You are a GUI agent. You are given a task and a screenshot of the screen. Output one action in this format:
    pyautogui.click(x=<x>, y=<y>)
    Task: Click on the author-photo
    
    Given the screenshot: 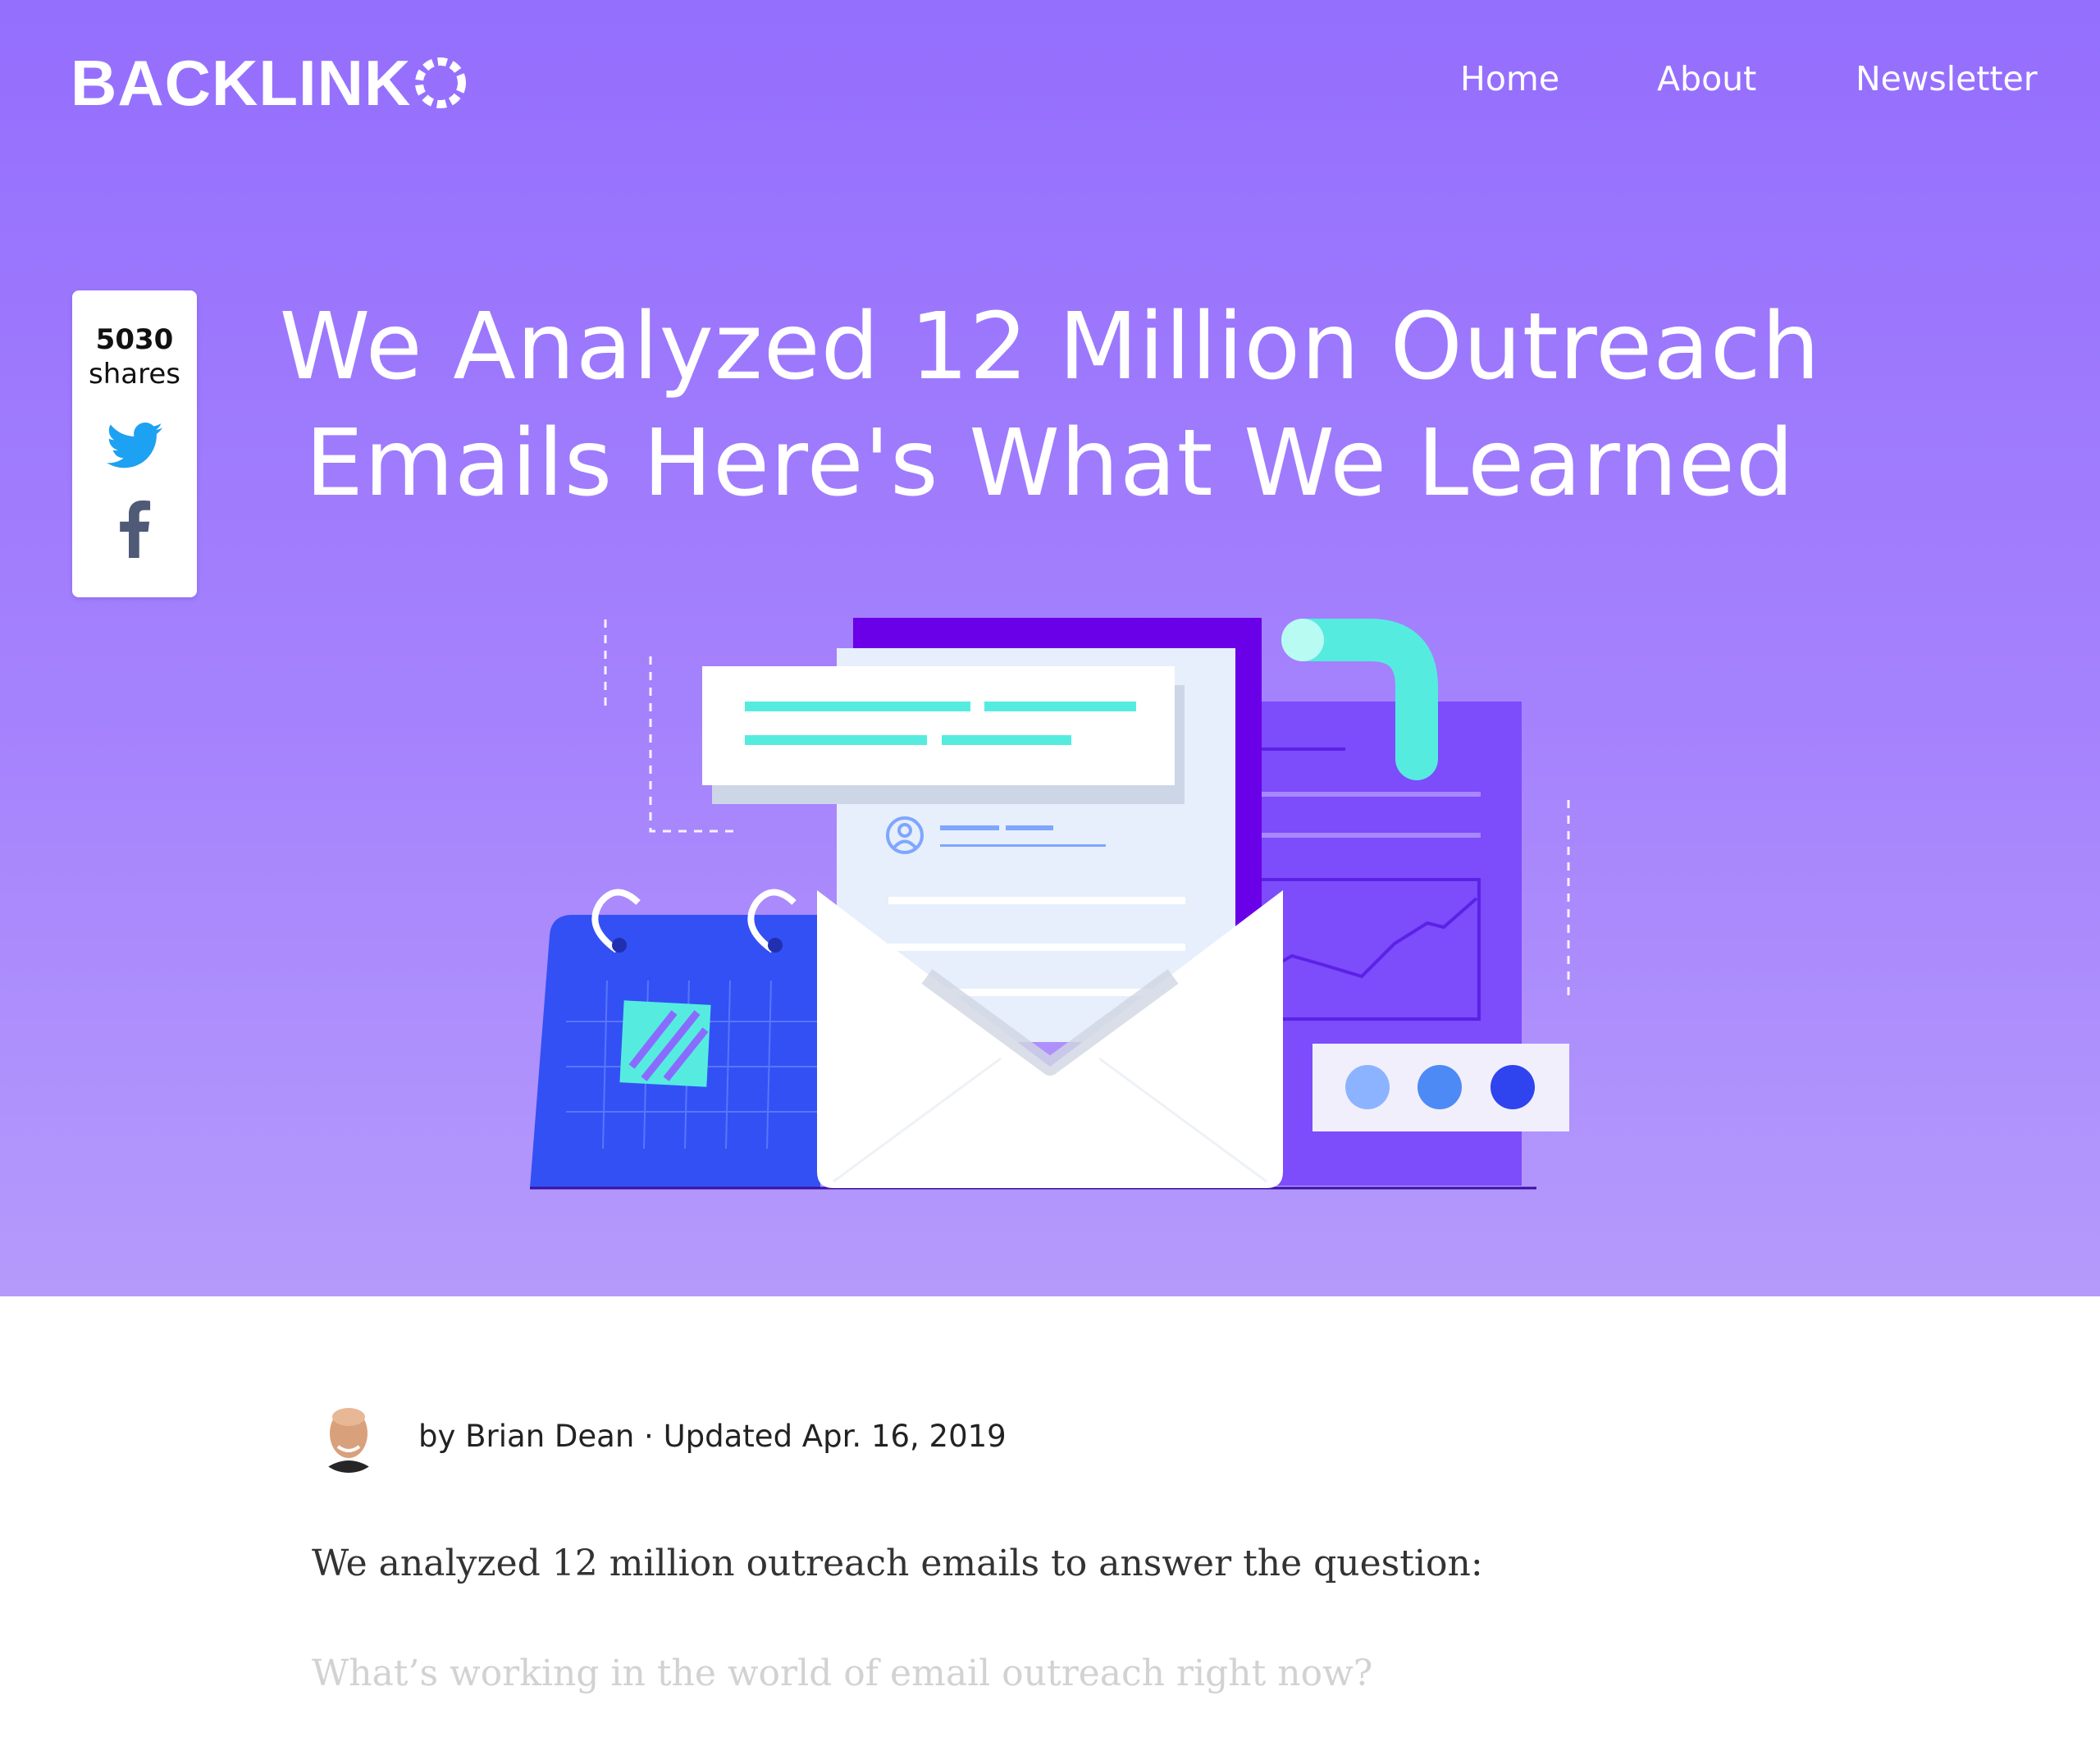 What is the action you would take?
    pyautogui.click(x=349, y=1436)
    